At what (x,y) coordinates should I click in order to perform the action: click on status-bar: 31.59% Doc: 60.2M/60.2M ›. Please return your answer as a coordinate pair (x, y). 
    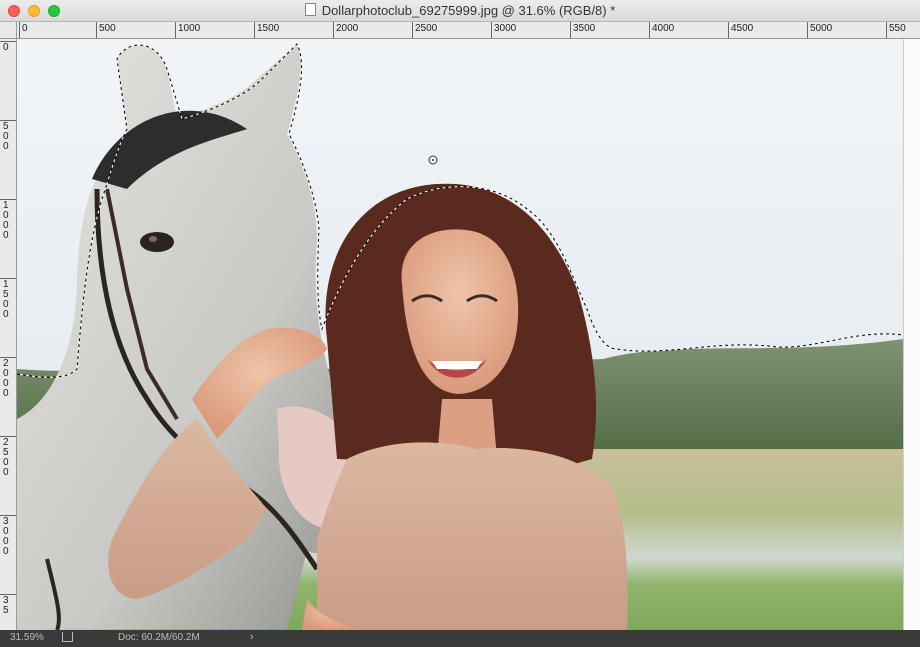
    Looking at the image, I should click on (460, 638).